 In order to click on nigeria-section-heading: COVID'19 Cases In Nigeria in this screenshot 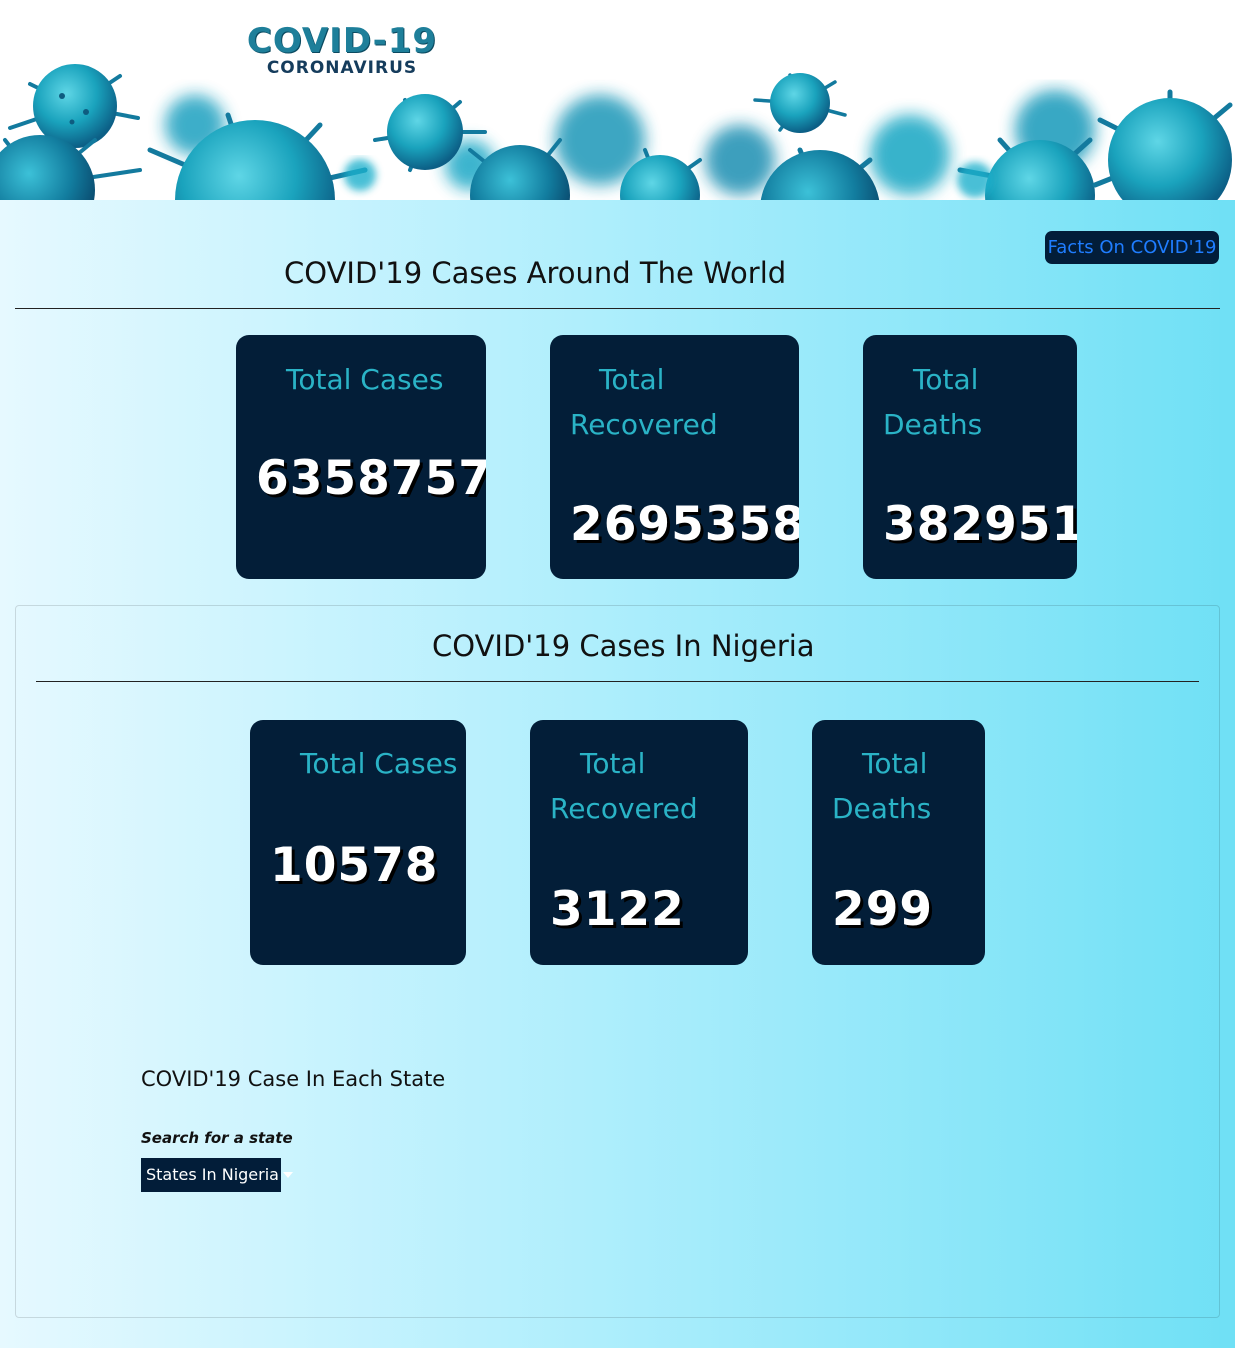, I will do `click(623, 646)`.